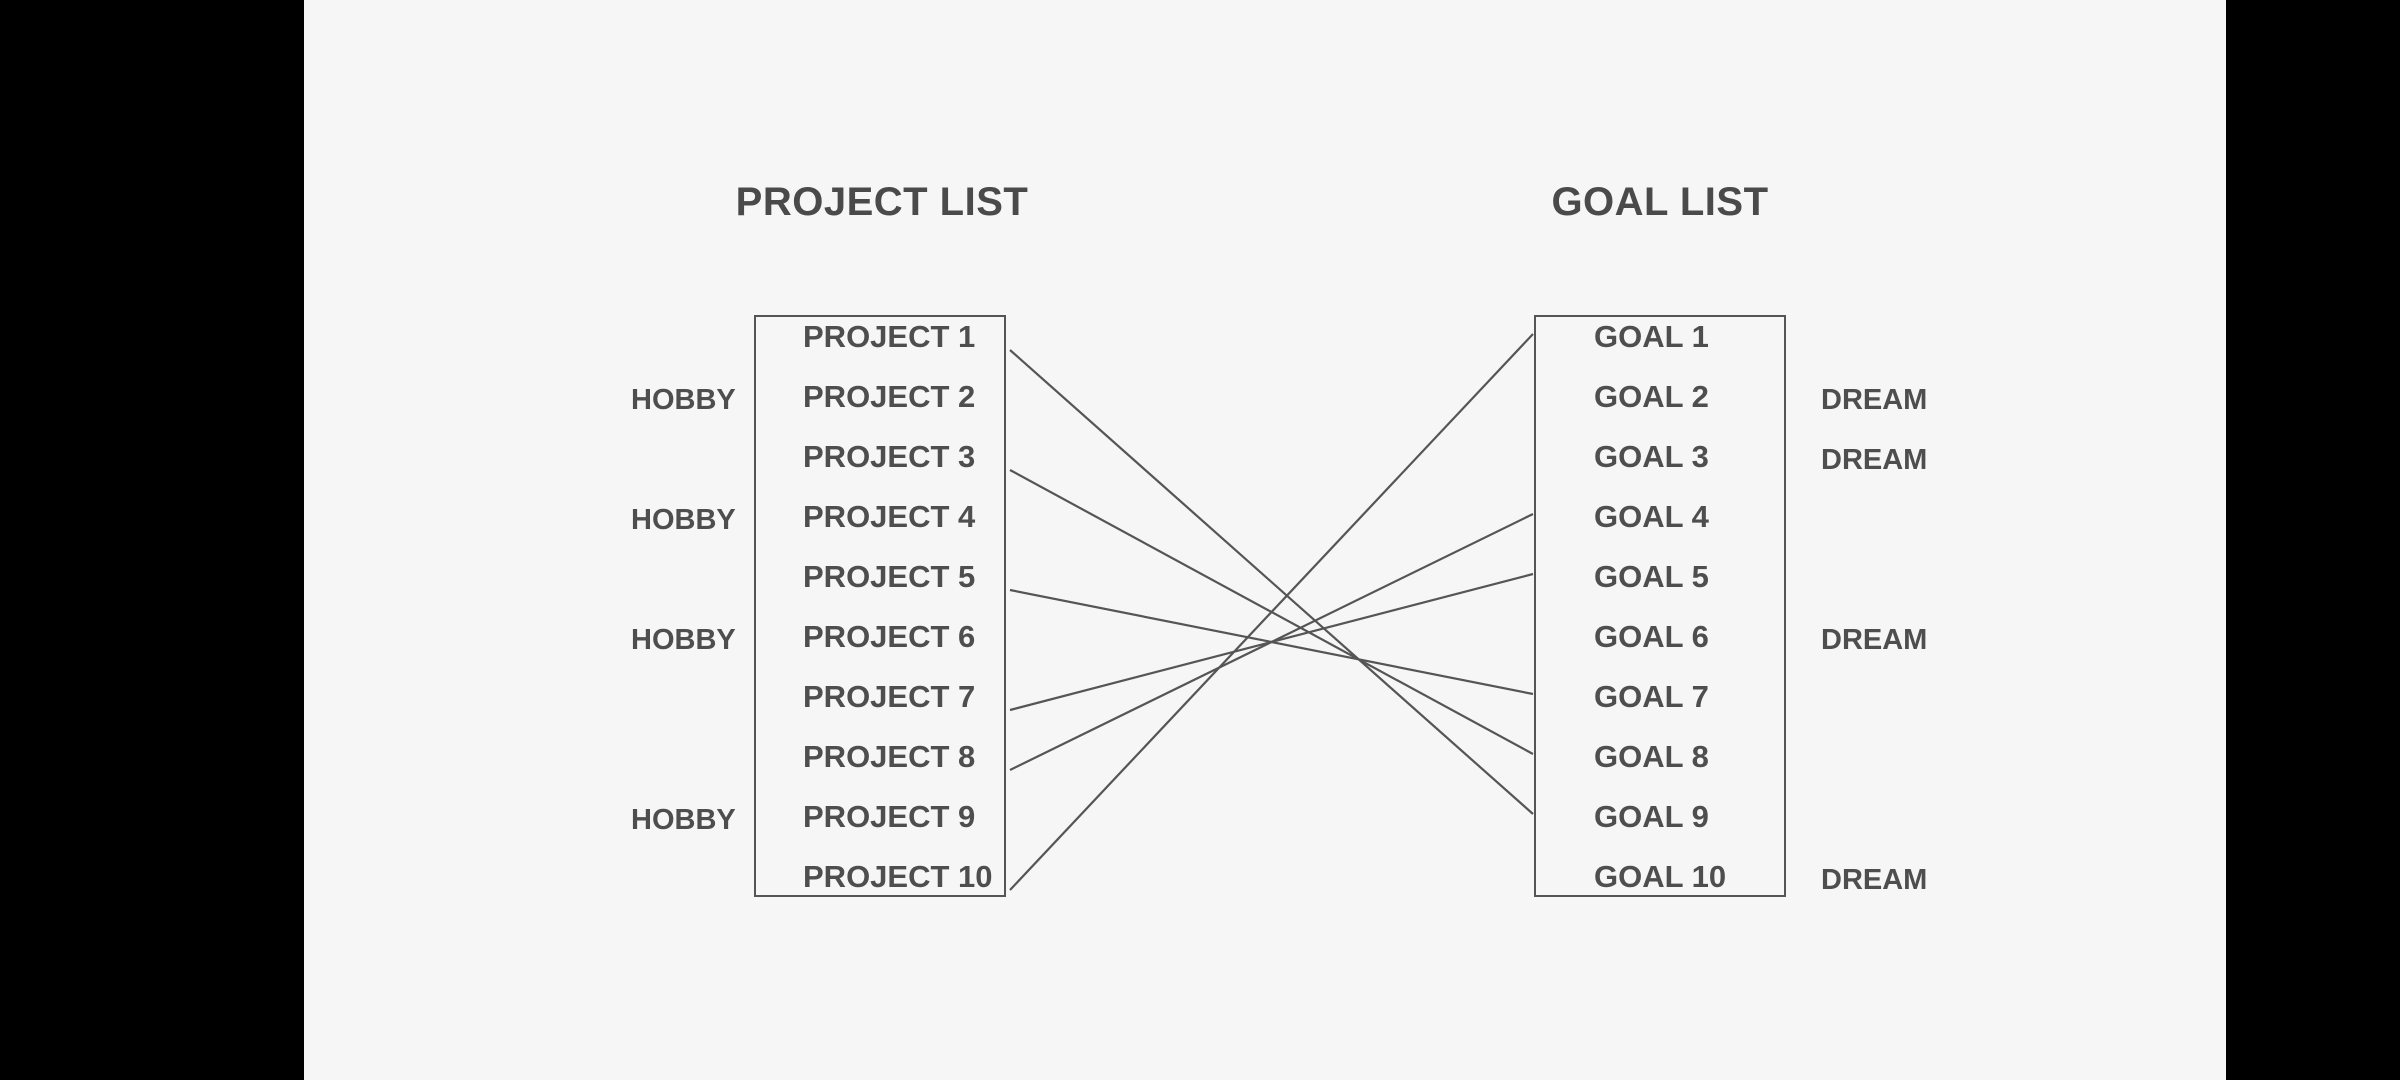  Describe the element at coordinates (1874, 460) in the screenshot. I see `dream-tag-row-3: DREAM` at that location.